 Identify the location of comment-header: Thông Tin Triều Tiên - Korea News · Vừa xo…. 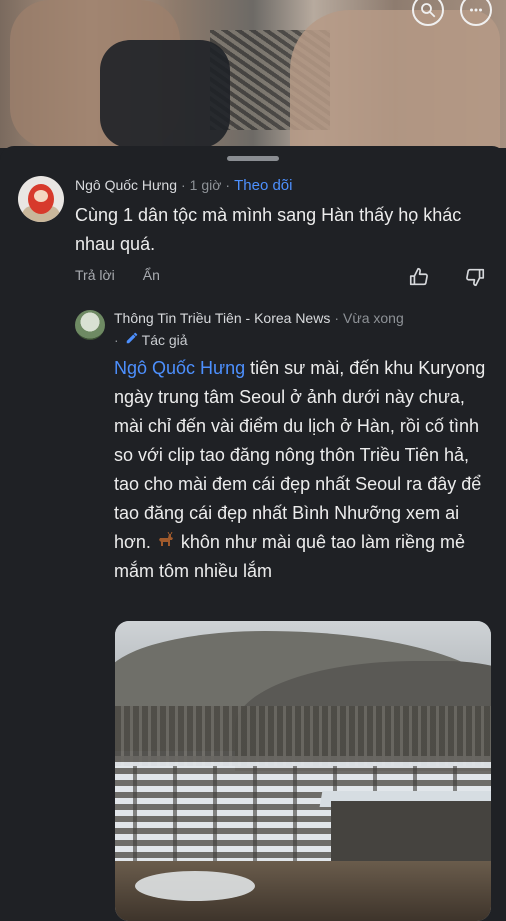
(259, 318).